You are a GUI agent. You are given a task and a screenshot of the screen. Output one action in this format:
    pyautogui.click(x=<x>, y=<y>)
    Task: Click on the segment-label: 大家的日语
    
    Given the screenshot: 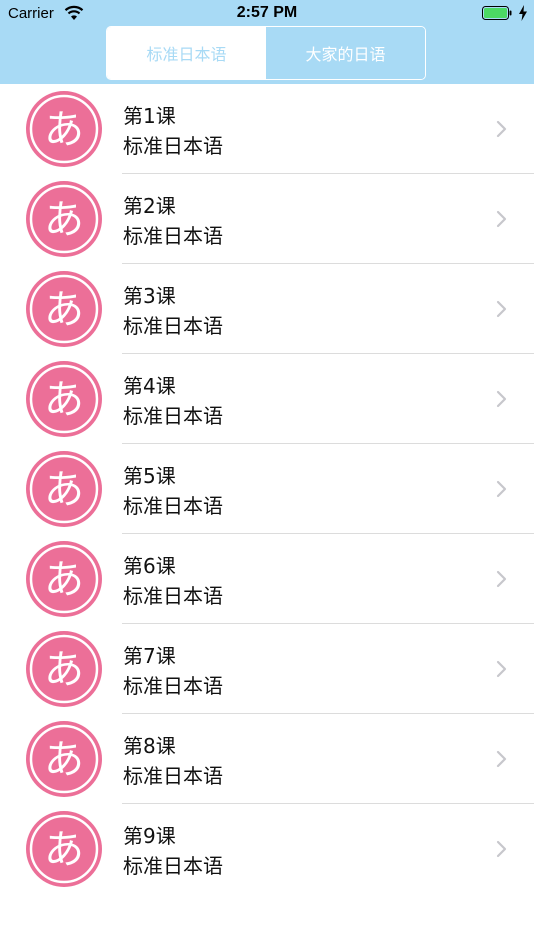 What is the action you would take?
    pyautogui.click(x=345, y=54)
    